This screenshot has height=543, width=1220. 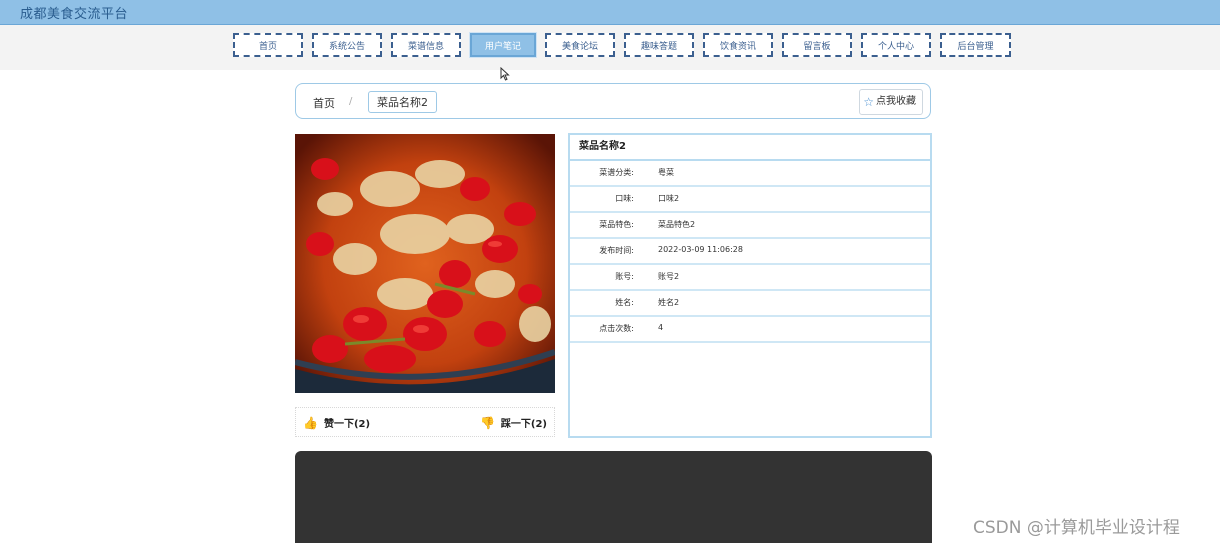 I want to click on nav-recipes: 菜谱信息, so click(x=426, y=45).